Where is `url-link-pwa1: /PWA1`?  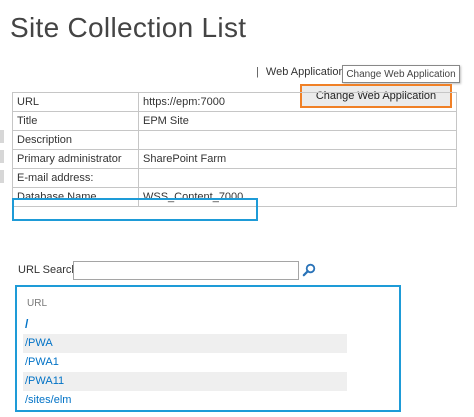 url-link-pwa1: /PWA1 is located at coordinates (185, 362).